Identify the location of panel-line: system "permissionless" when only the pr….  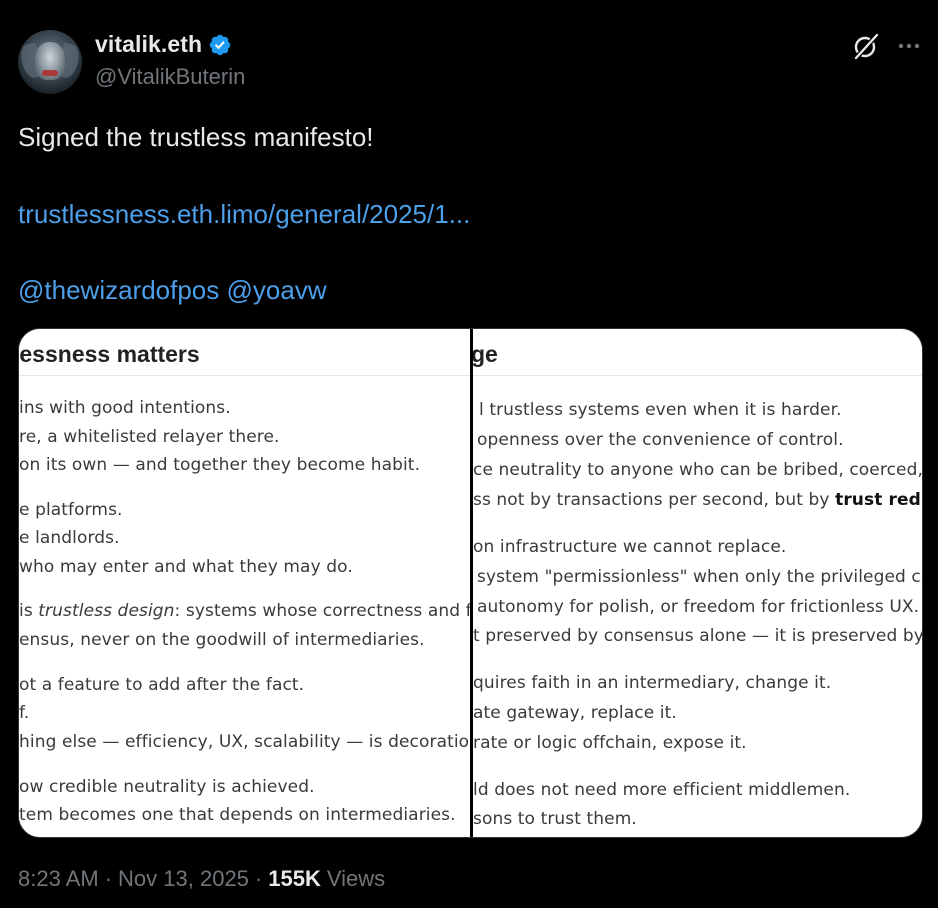
(700, 577).